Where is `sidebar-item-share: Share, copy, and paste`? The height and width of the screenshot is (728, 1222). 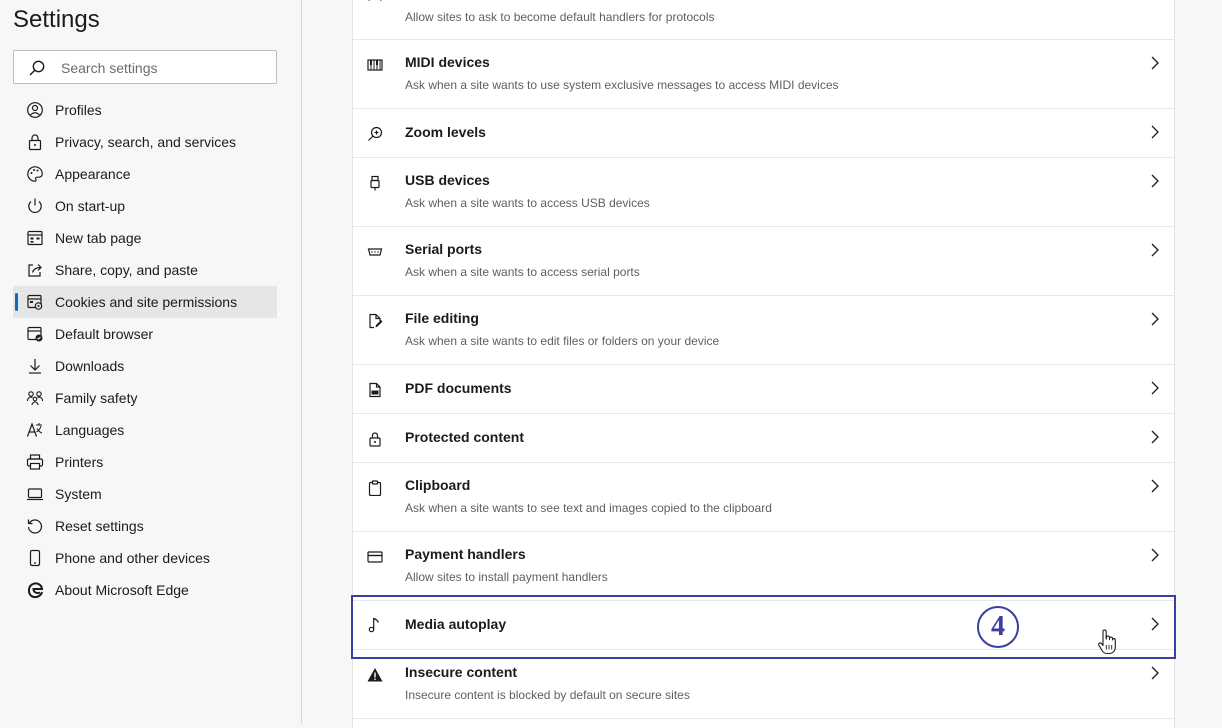
sidebar-item-share: Share, copy, and paste is located at coordinates (145, 270).